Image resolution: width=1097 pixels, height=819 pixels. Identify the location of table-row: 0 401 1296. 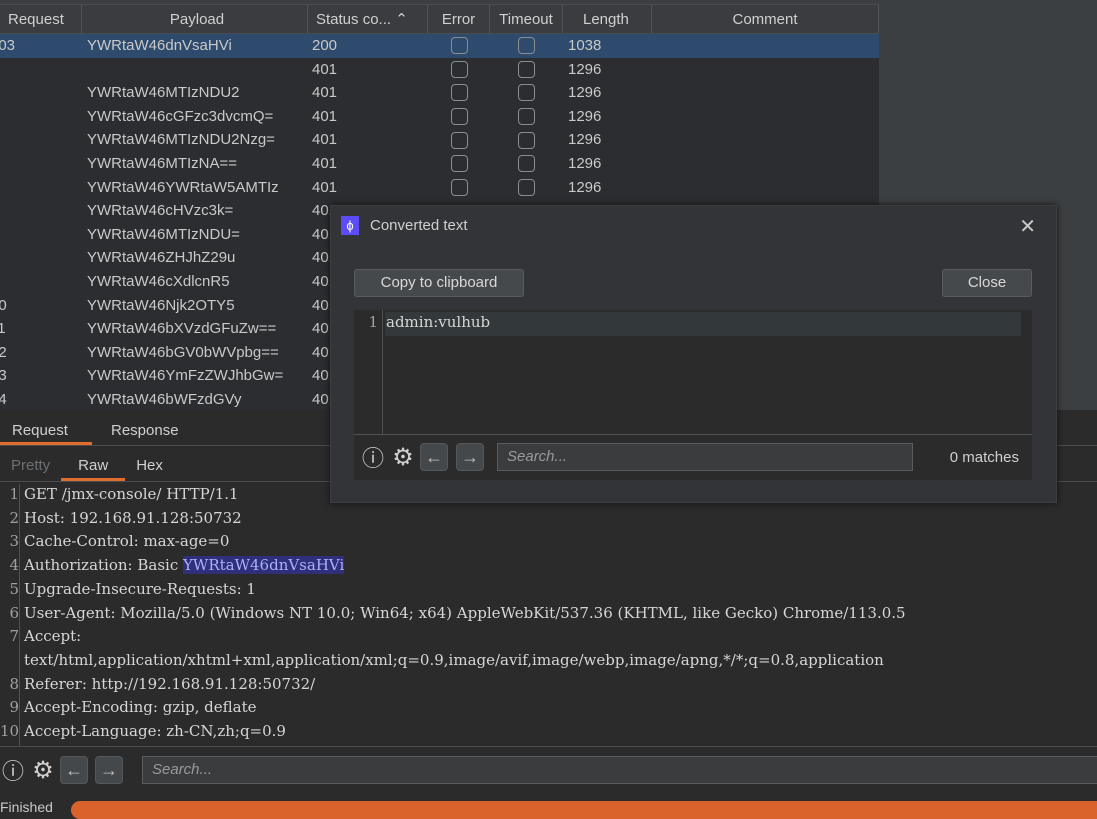
(439, 70).